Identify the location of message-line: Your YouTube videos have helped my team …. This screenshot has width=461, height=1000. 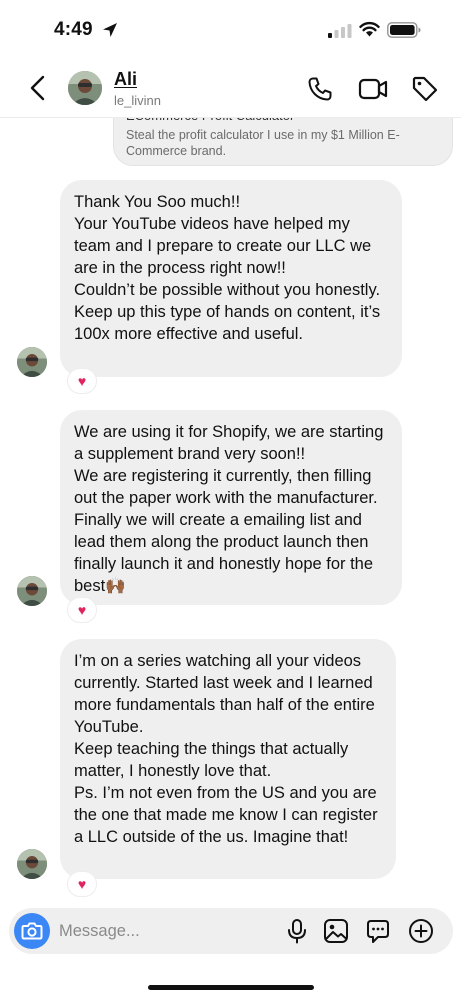
(223, 246).